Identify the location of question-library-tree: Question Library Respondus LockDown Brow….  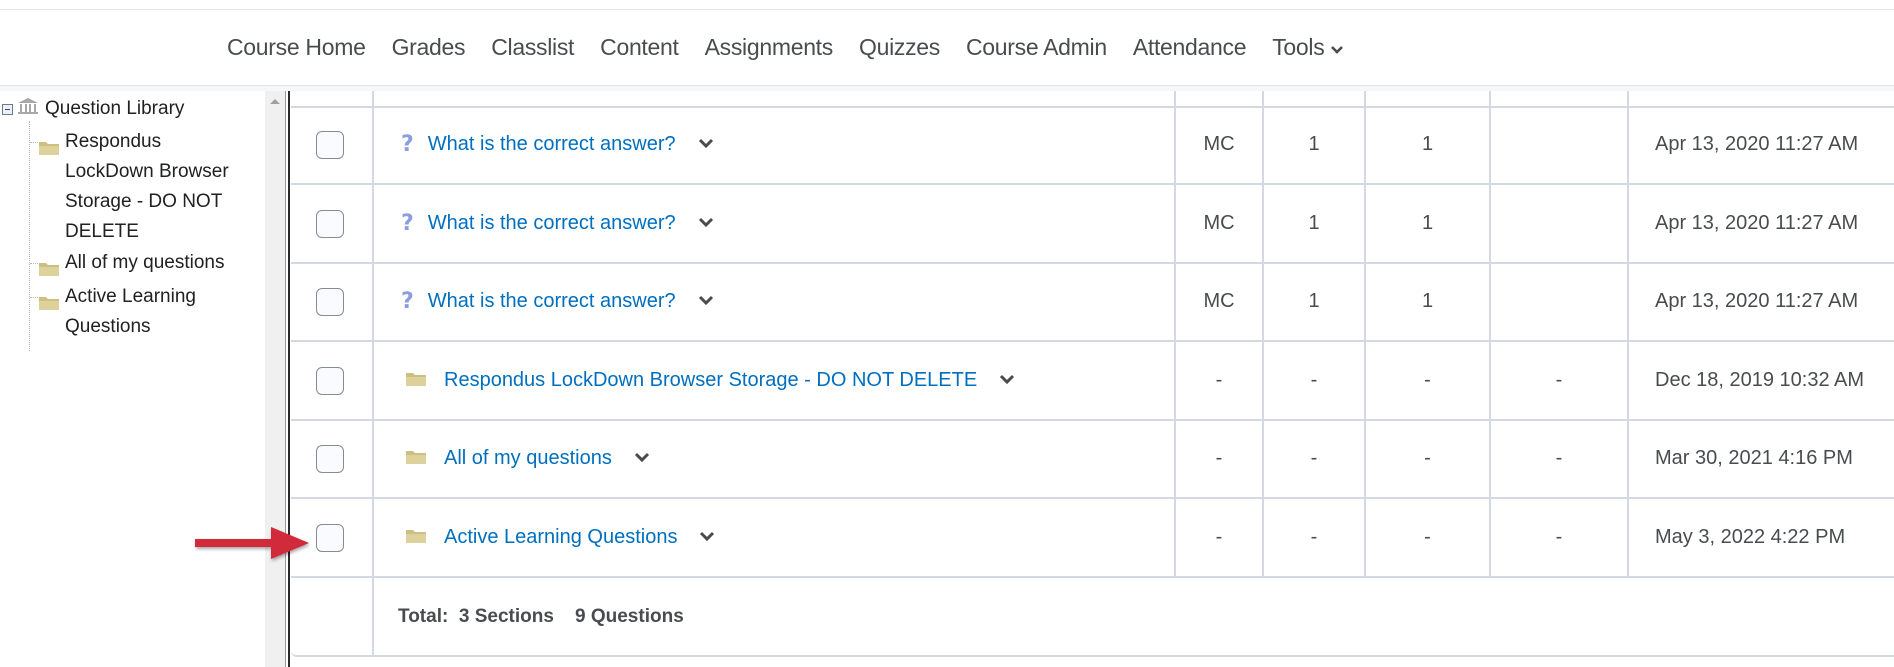
(132, 379).